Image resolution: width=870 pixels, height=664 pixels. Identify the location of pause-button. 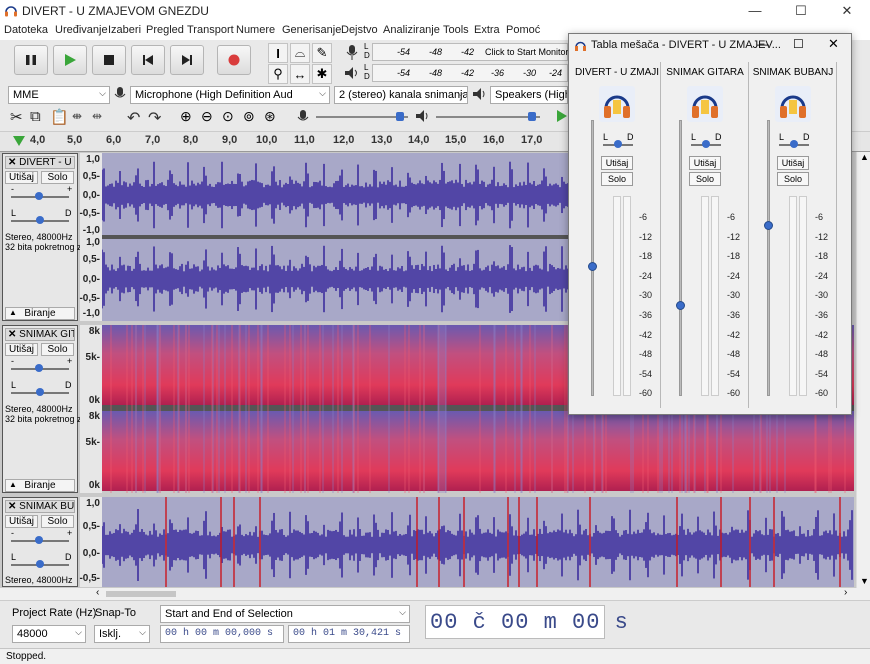
(31, 60).